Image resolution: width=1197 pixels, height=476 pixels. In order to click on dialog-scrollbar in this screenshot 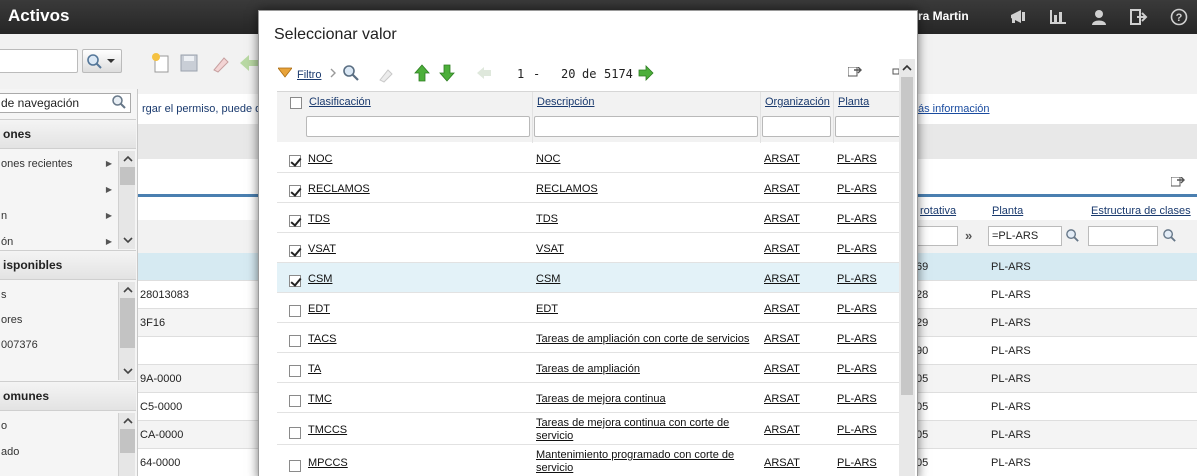, I will do `click(907, 267)`.